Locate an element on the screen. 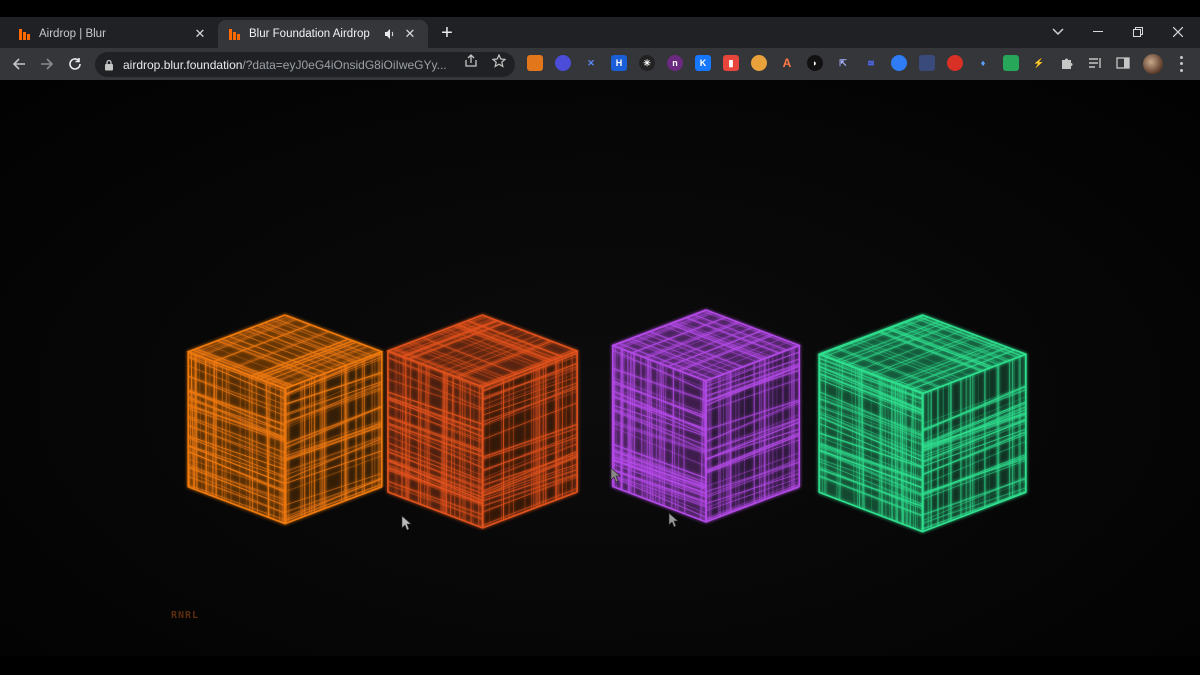 The image size is (1200, 675). bookmark-star-icon is located at coordinates (499, 61).